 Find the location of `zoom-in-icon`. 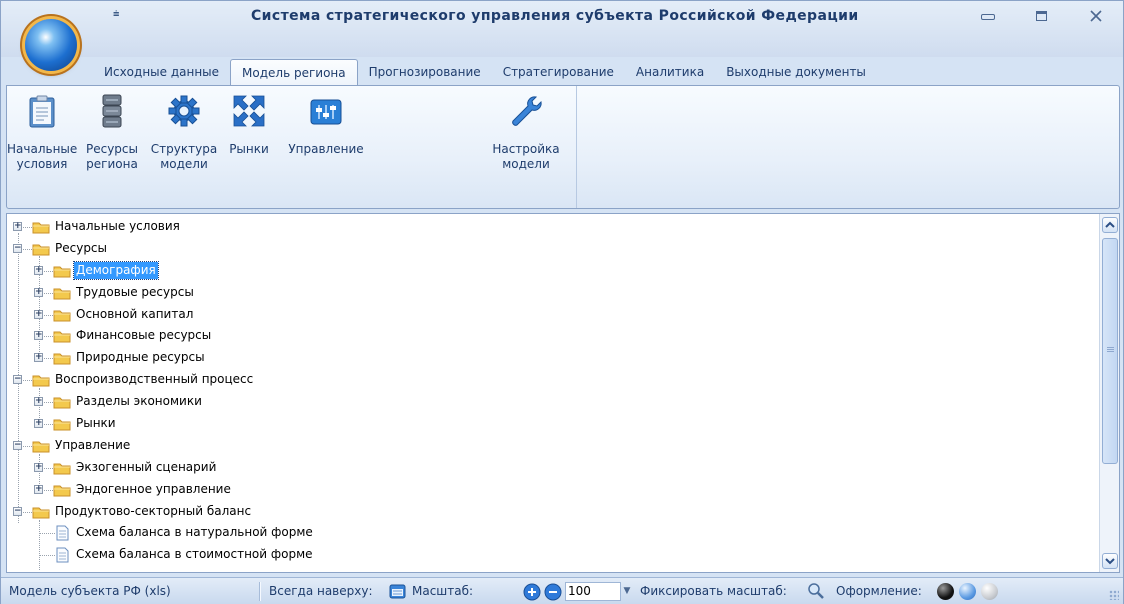

zoom-in-icon is located at coordinates (532, 592).